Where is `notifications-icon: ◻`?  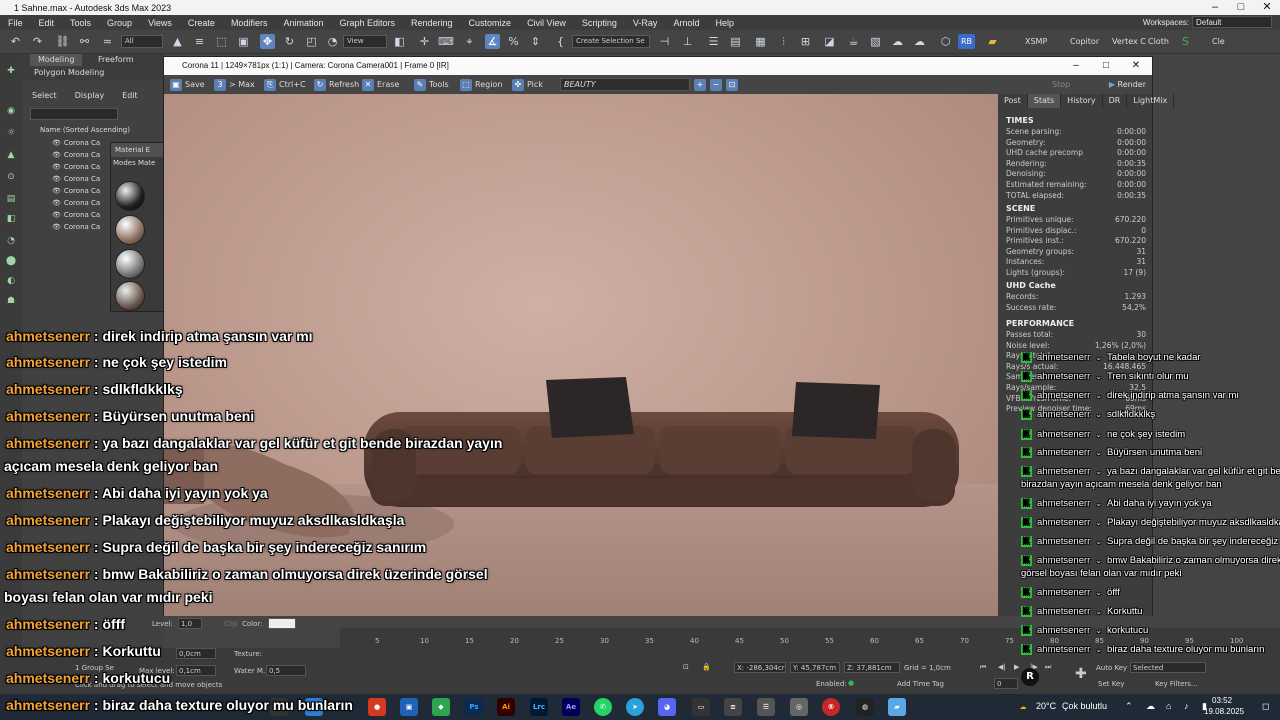 notifications-icon: ◻ is located at coordinates (1265, 706).